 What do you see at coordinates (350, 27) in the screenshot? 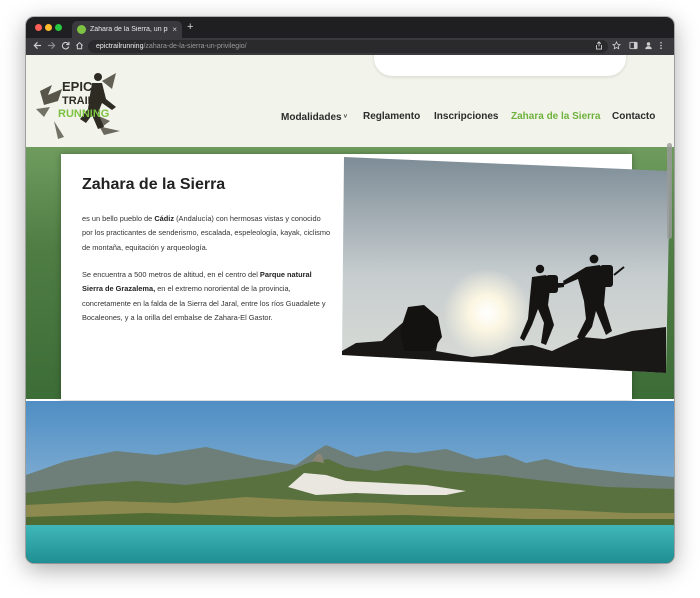
I see `browser-tab-bar: Zahara de la Sierra, un privilegio × +` at bounding box center [350, 27].